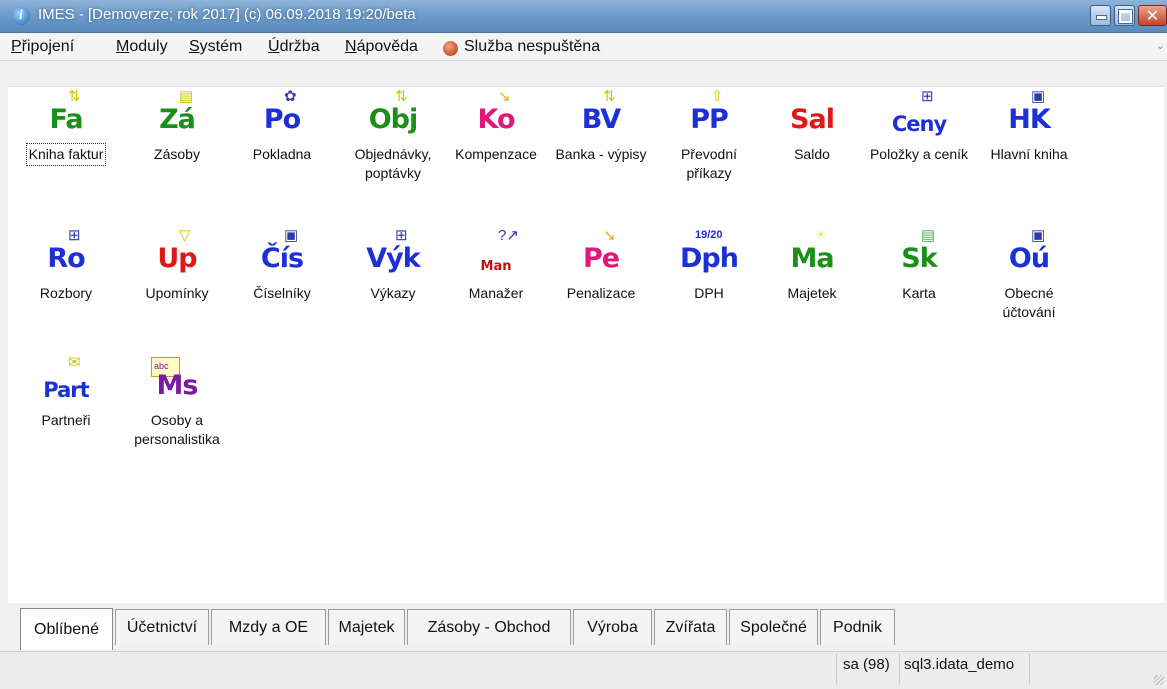  Describe the element at coordinates (709, 135) in the screenshot. I see `module-tile: ⇧ PP Převodní příkazy` at that location.